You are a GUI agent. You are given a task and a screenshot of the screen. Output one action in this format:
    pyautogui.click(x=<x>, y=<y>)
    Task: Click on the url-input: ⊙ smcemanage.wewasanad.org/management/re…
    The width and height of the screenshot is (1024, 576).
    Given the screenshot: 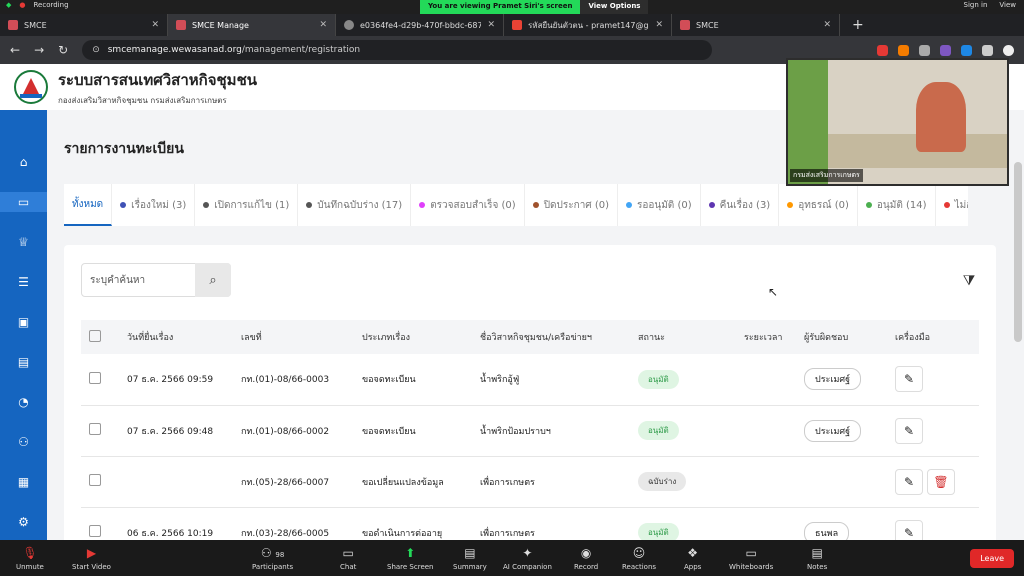 What is the action you would take?
    pyautogui.click(x=397, y=50)
    